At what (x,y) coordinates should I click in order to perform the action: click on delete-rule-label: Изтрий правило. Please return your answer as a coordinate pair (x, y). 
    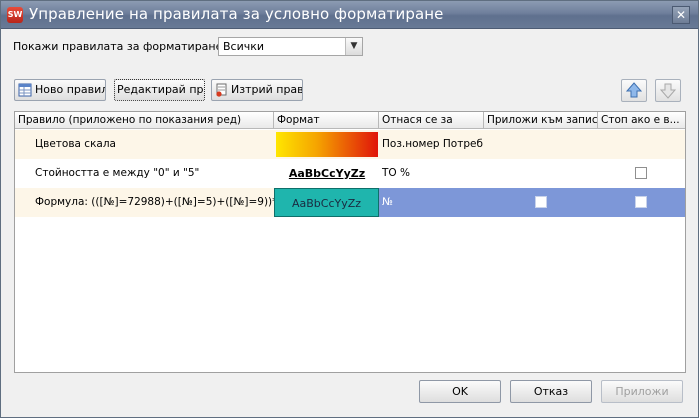
    Looking at the image, I should click on (266, 89).